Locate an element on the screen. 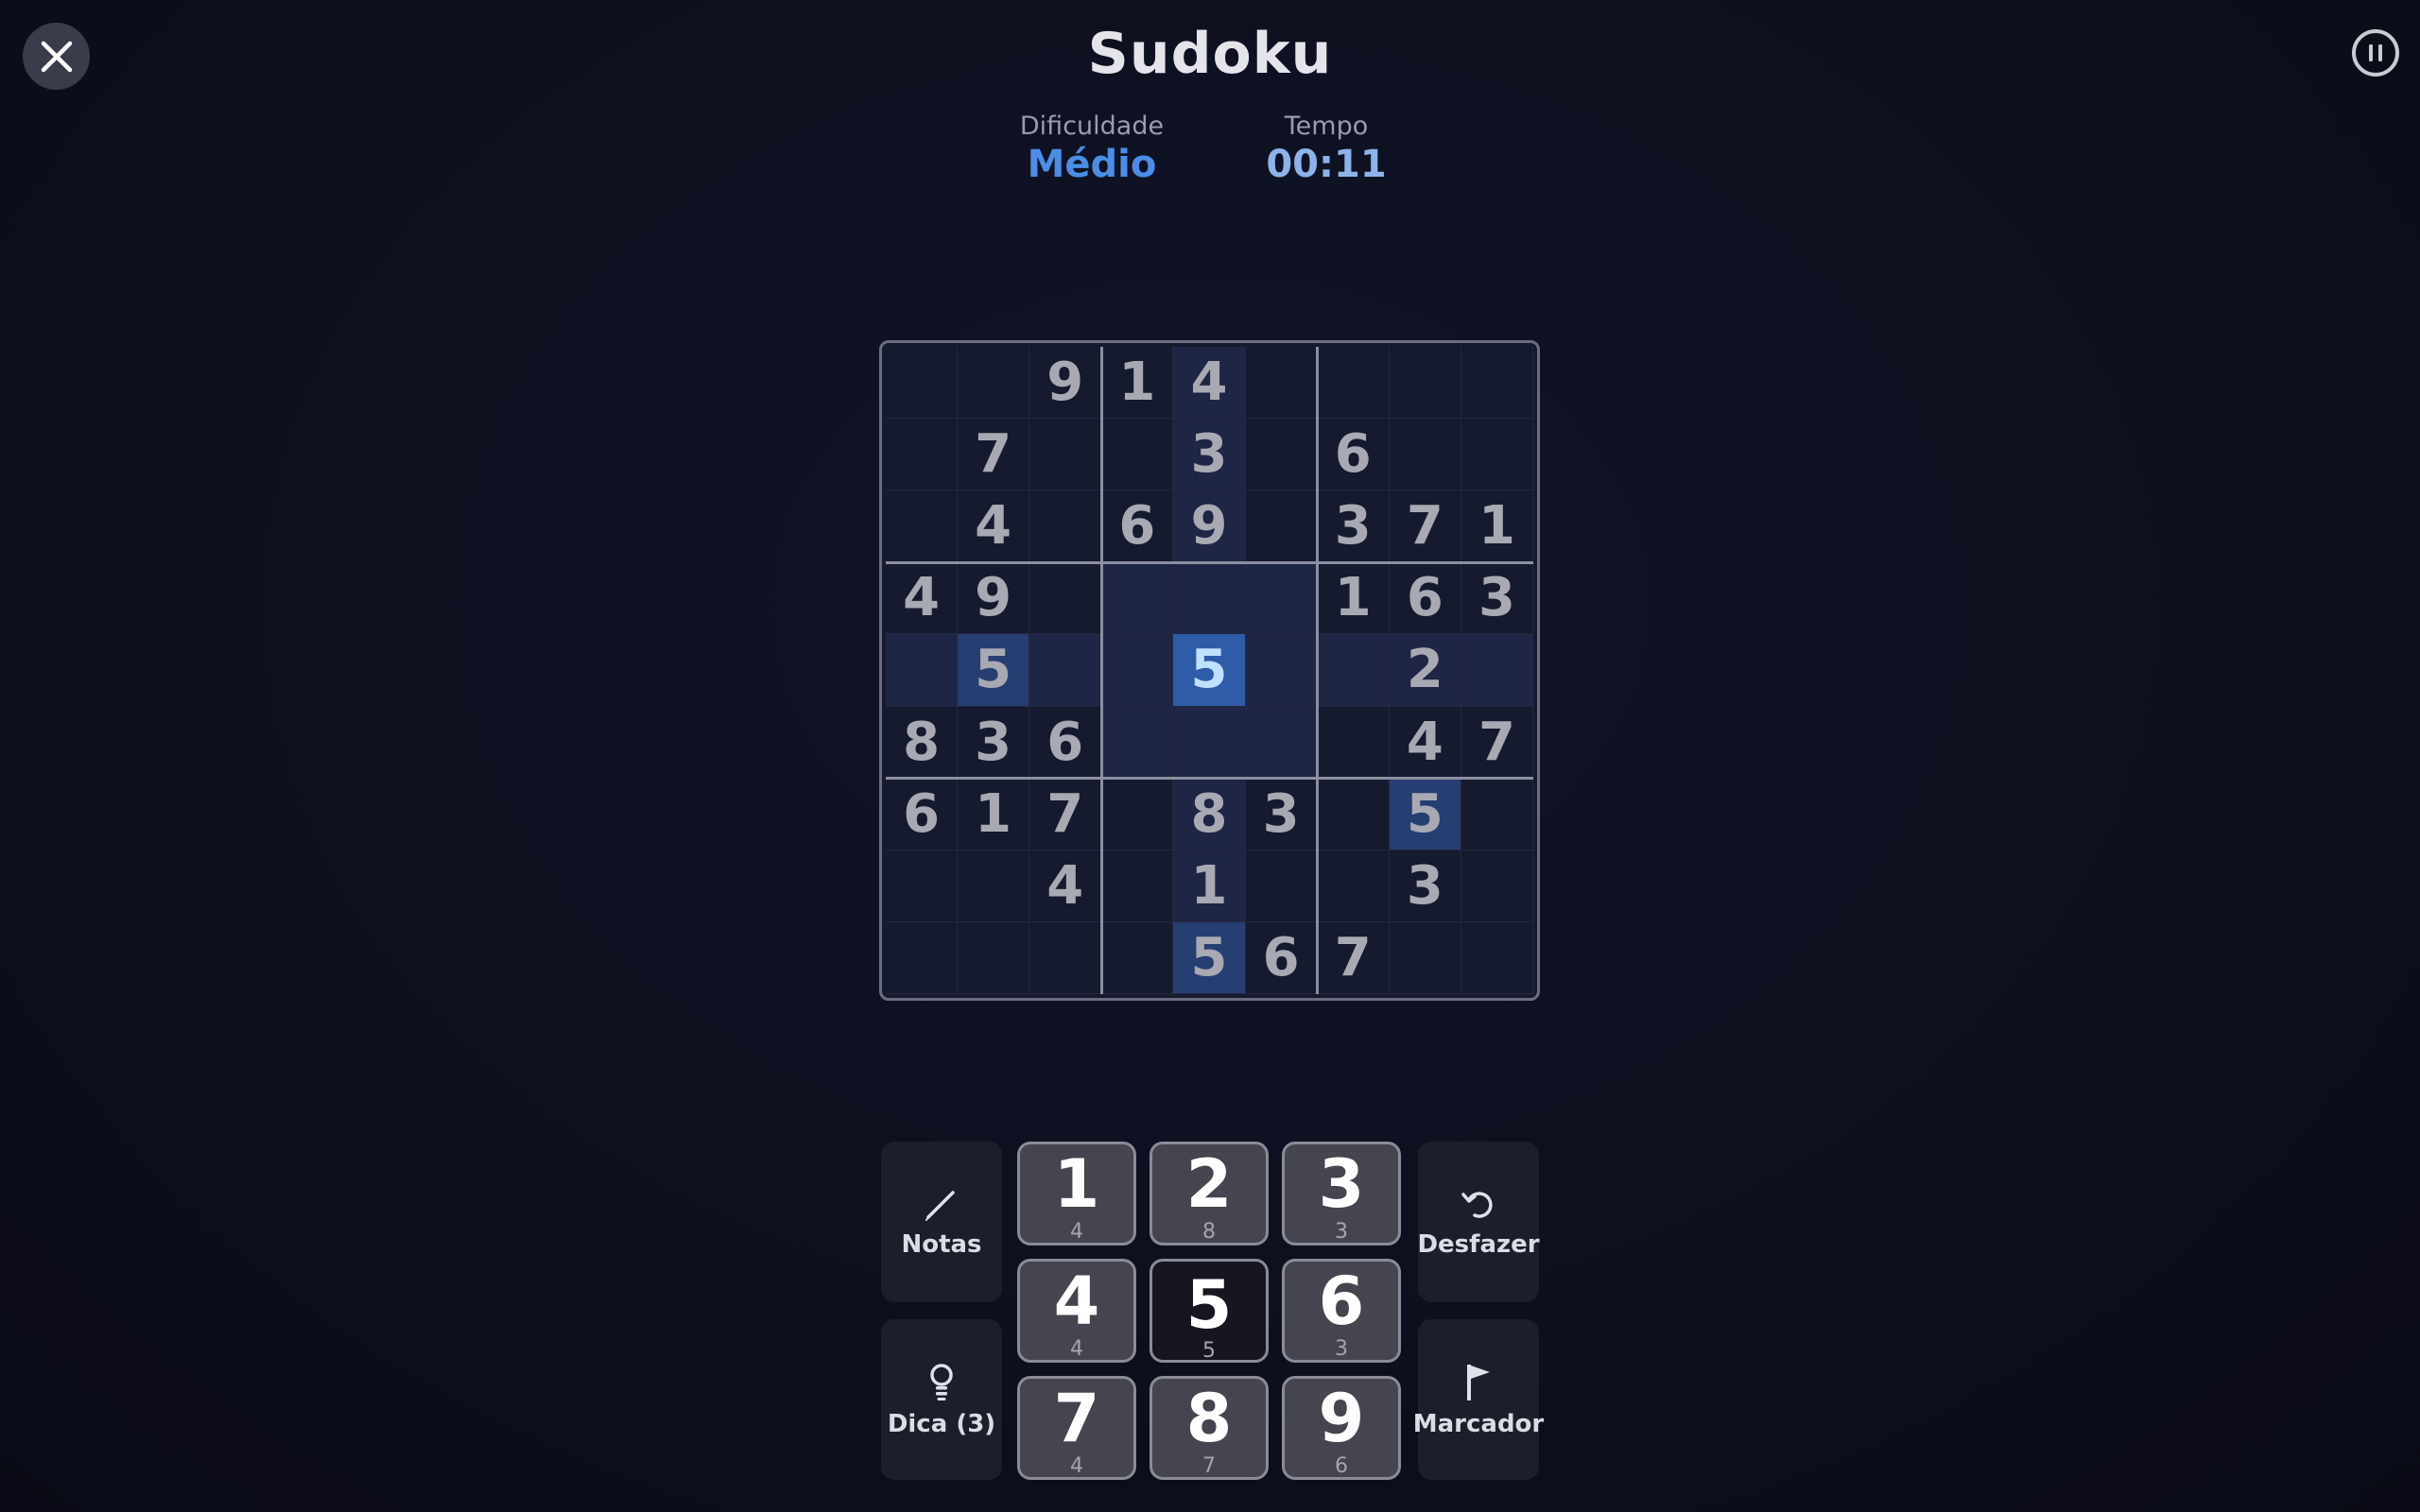 The width and height of the screenshot is (2420, 1512). pause-button is located at coordinates (2375, 53).